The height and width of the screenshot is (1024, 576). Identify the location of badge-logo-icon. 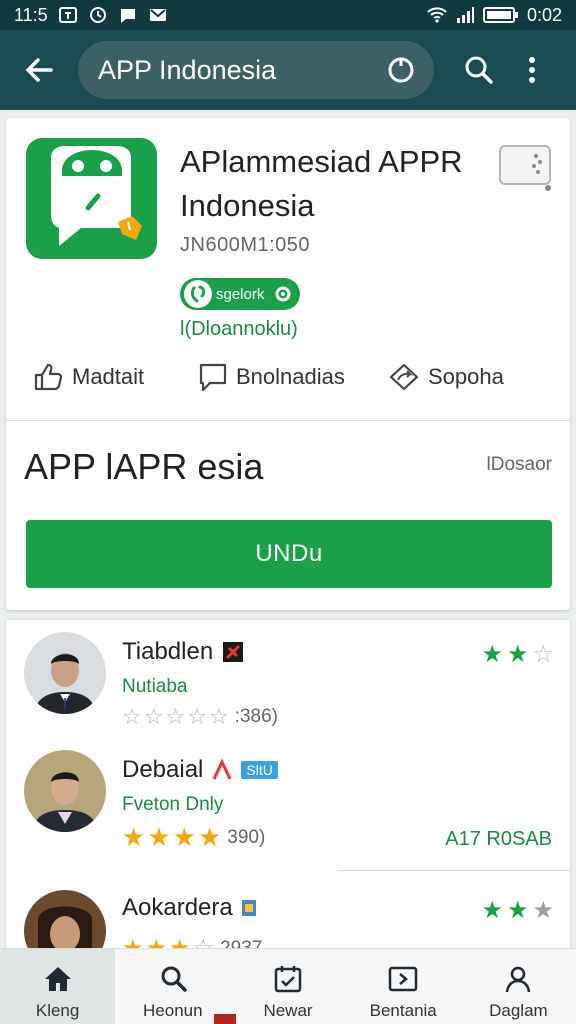
(198, 294).